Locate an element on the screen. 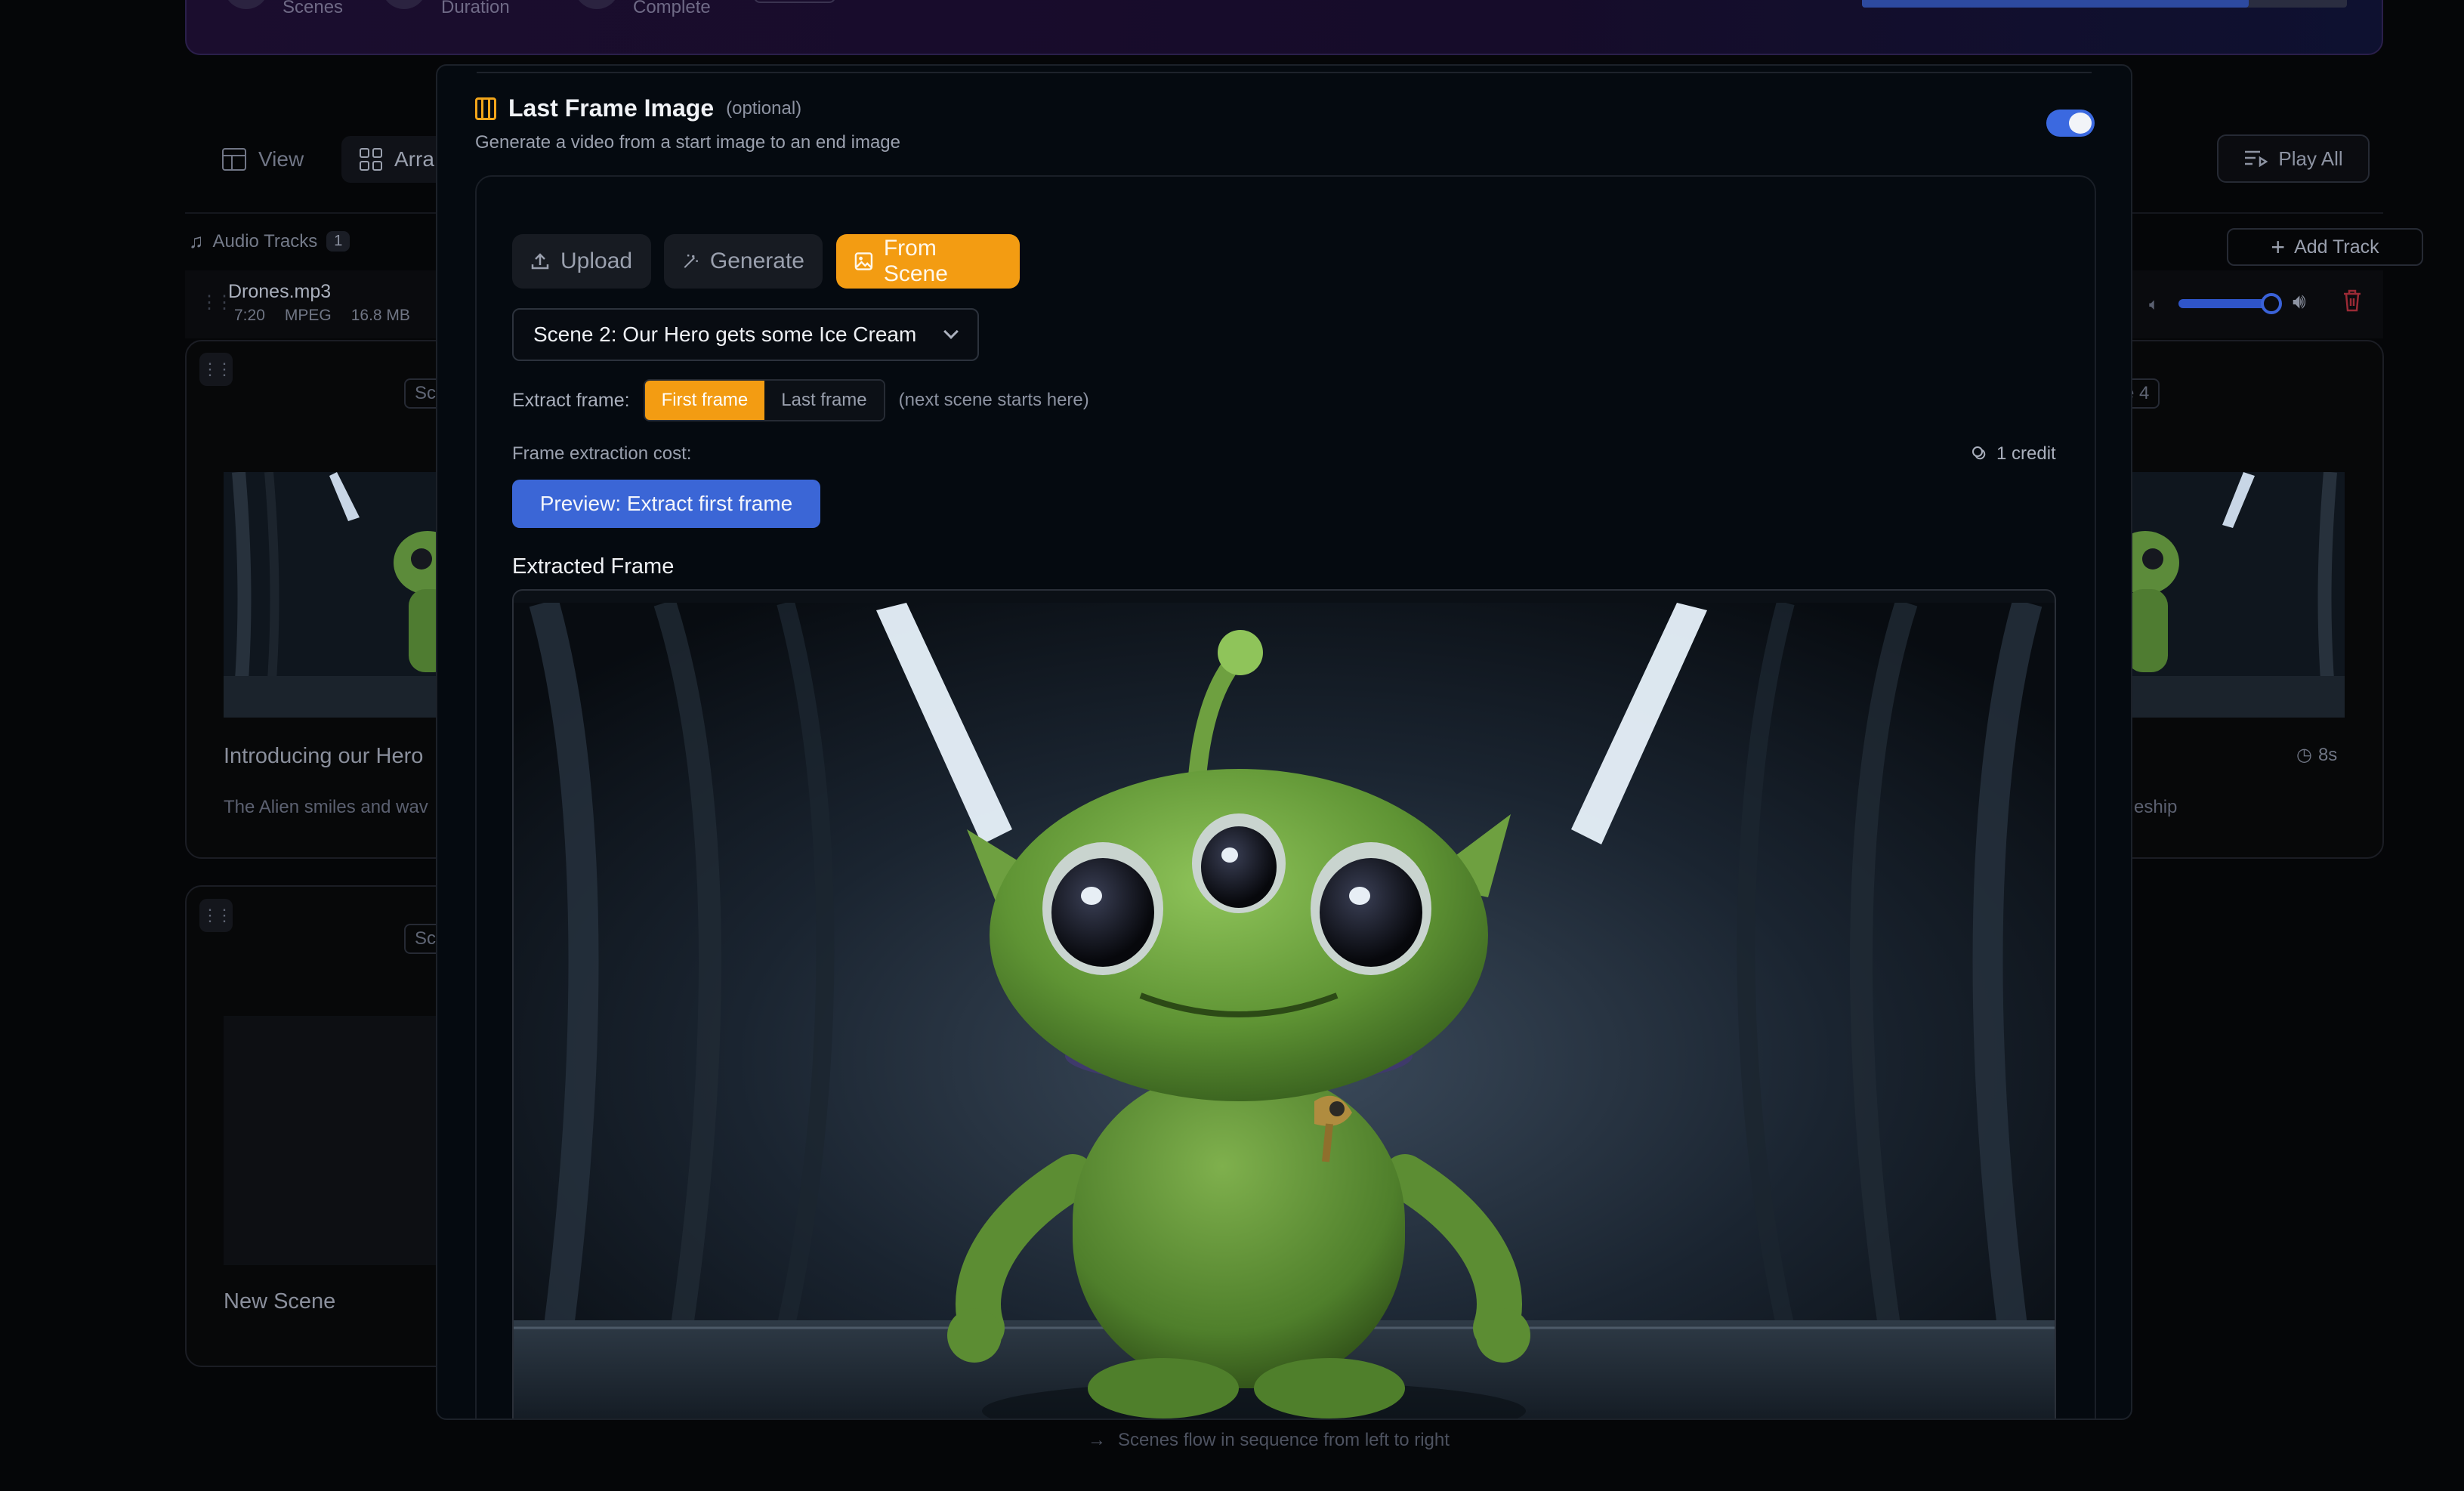  scenes-stat-label: Scenes is located at coordinates (314, 8).